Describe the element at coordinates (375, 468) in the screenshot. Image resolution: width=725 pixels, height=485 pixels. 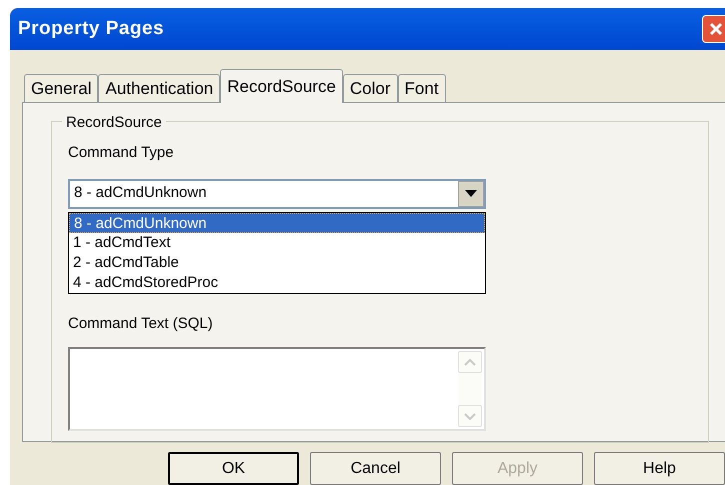
I see `dialog-button: Cancel` at that location.